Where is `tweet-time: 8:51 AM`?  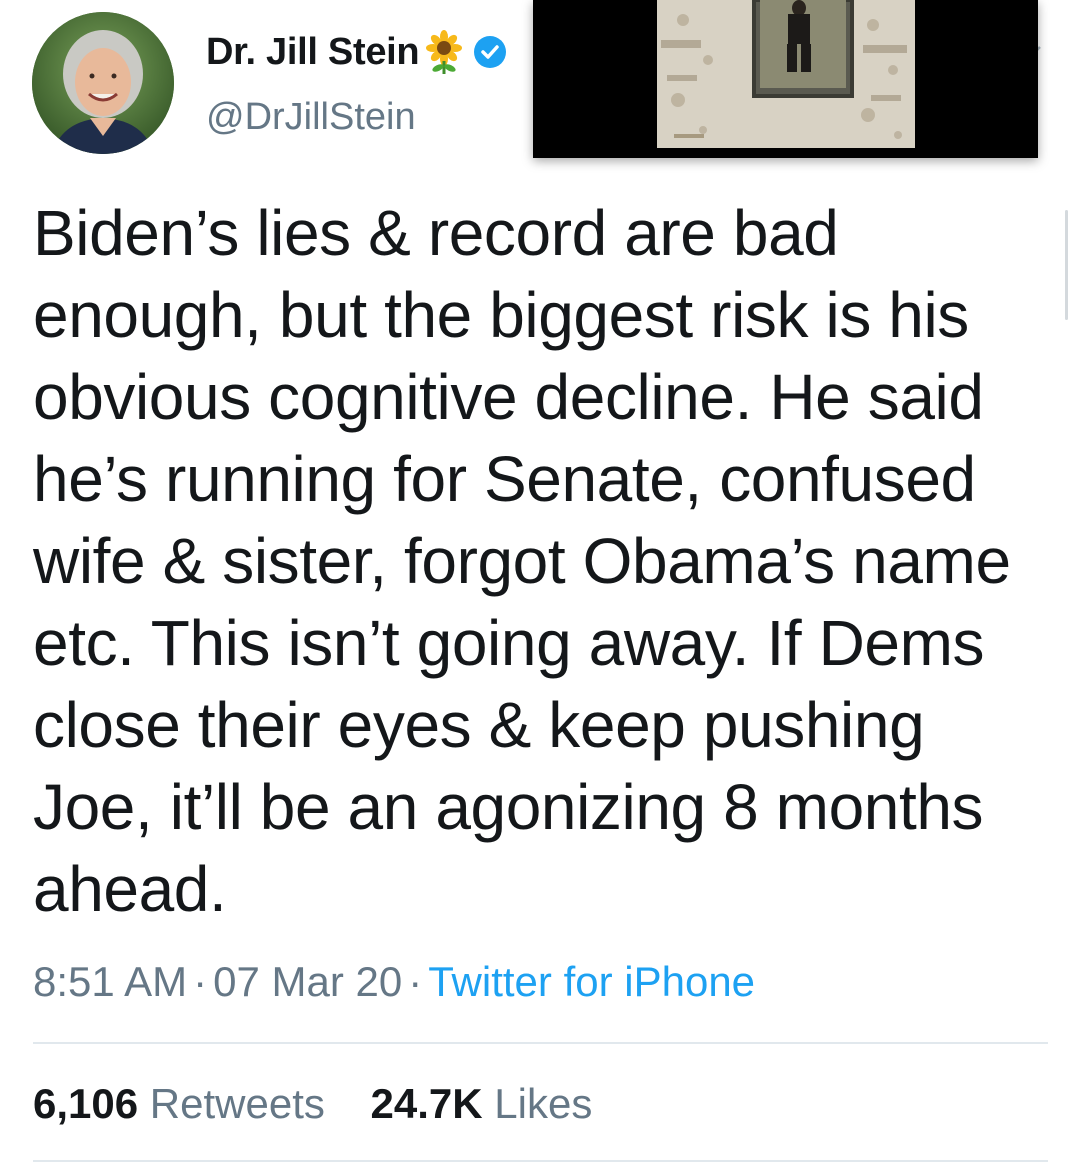
tweet-time: 8:51 AM is located at coordinates (110, 981).